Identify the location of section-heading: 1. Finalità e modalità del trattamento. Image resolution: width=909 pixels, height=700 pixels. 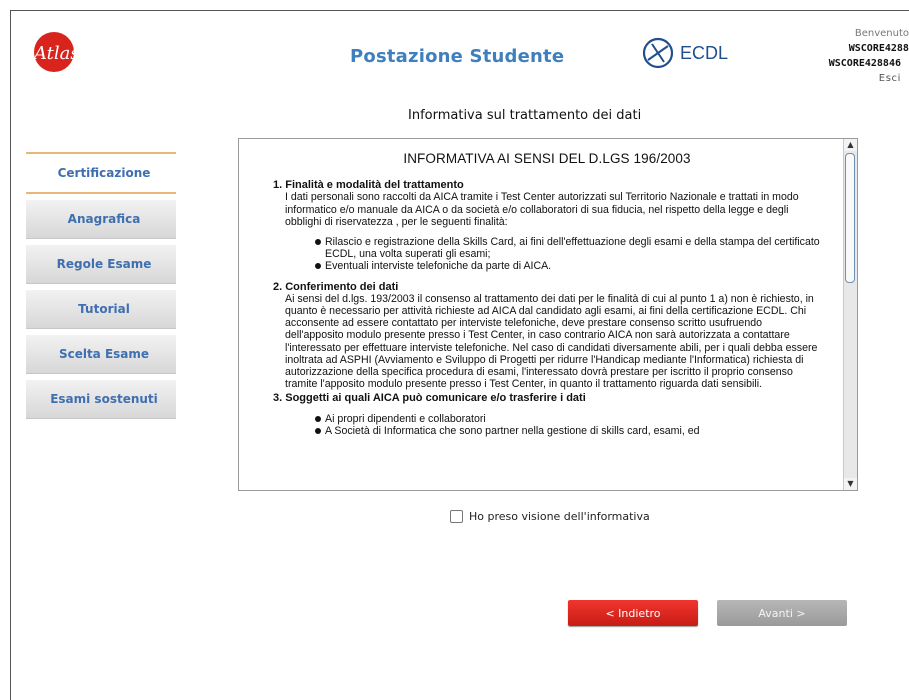
(368, 185).